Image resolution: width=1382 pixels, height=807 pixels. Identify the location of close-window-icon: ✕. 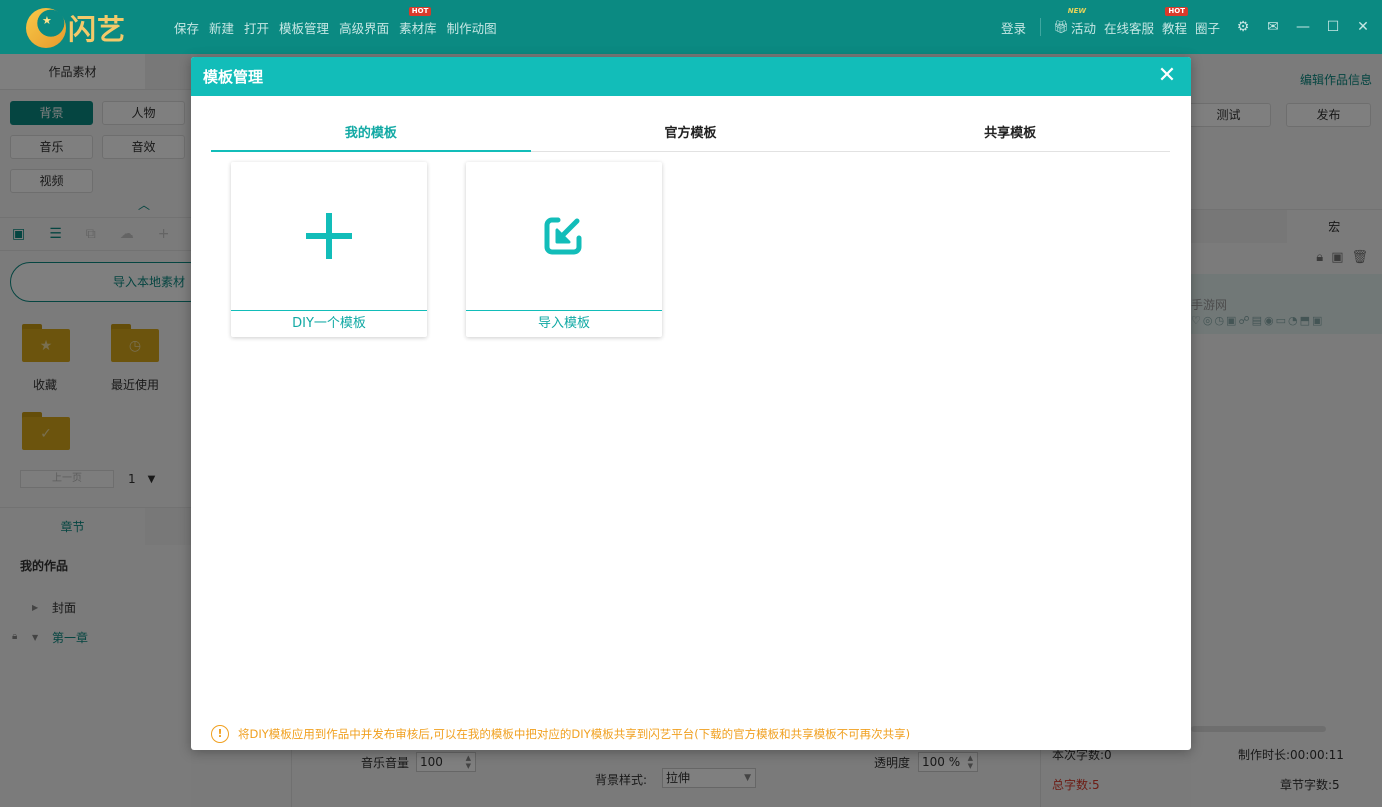
(1363, 27).